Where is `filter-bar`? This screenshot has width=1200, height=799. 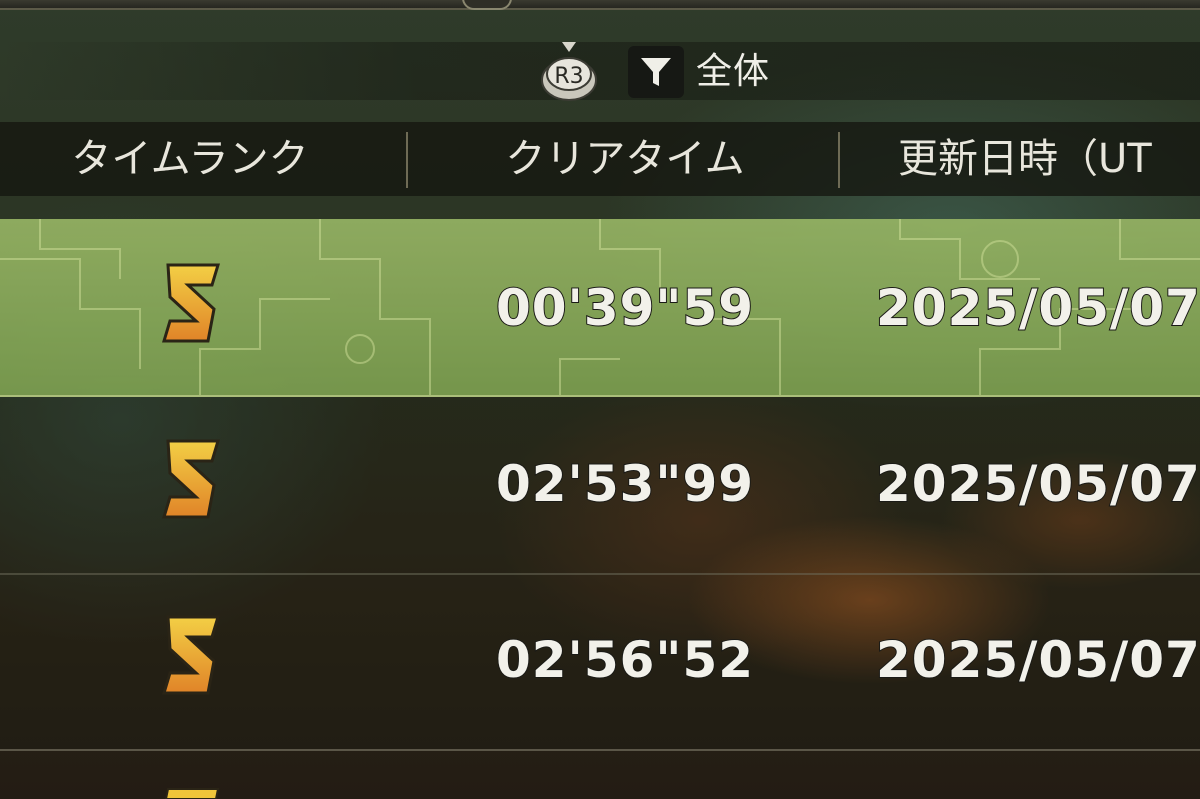
filter-bar is located at coordinates (600, 71).